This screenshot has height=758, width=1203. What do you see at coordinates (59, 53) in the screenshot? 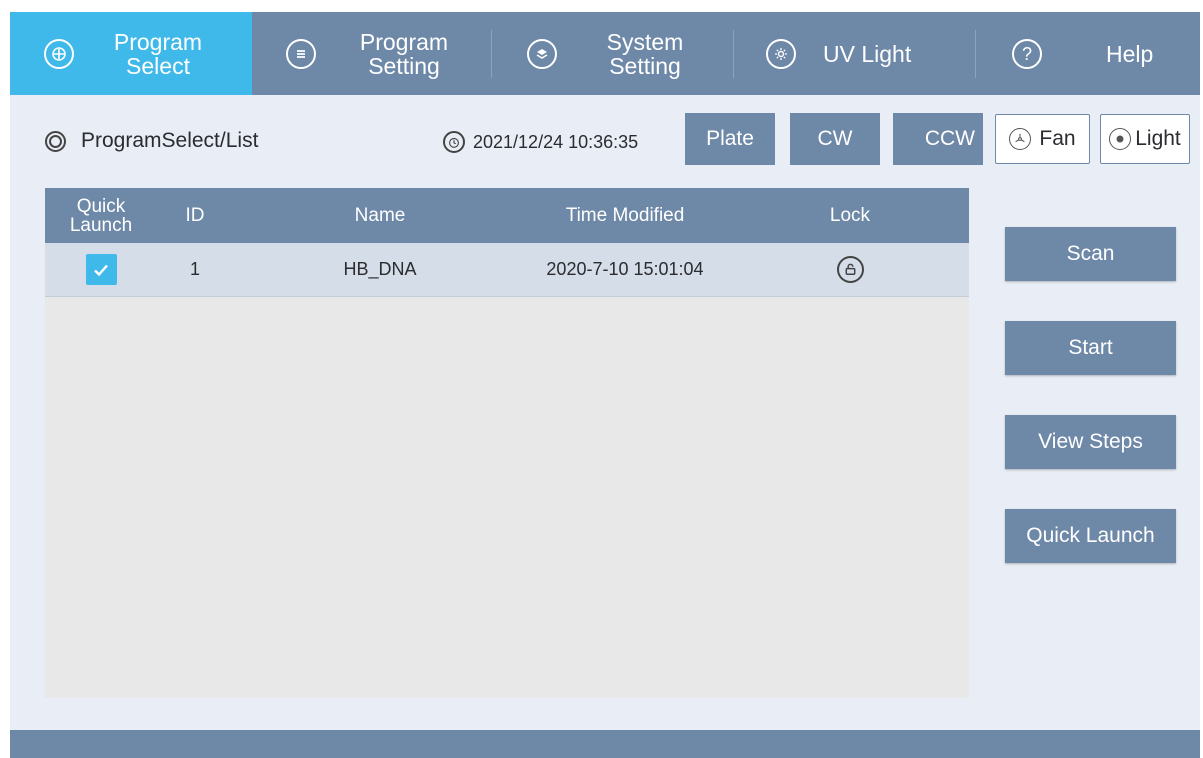
I see `grid-circle-icon` at bounding box center [59, 53].